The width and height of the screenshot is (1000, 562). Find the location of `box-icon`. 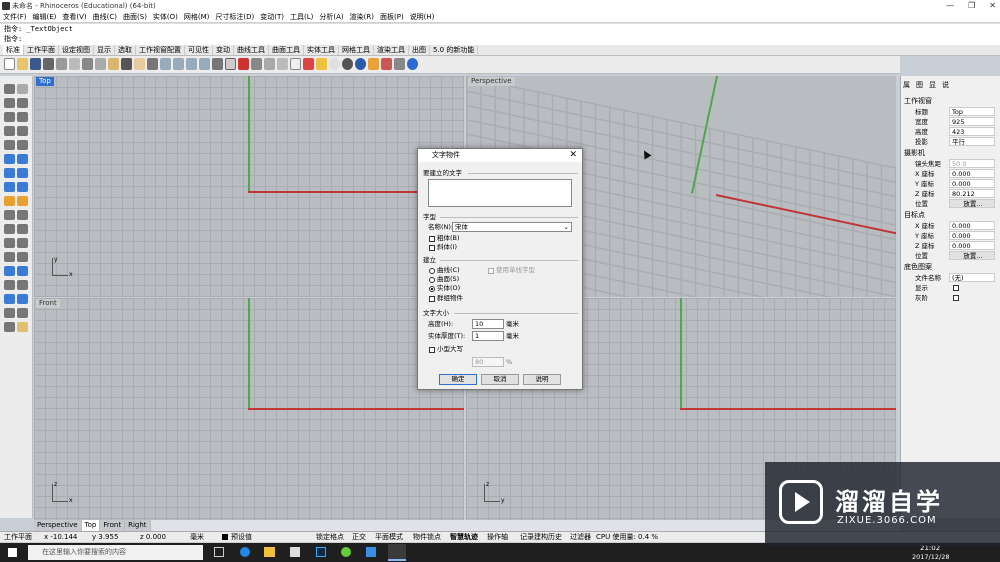

box-icon is located at coordinates (9, 173).